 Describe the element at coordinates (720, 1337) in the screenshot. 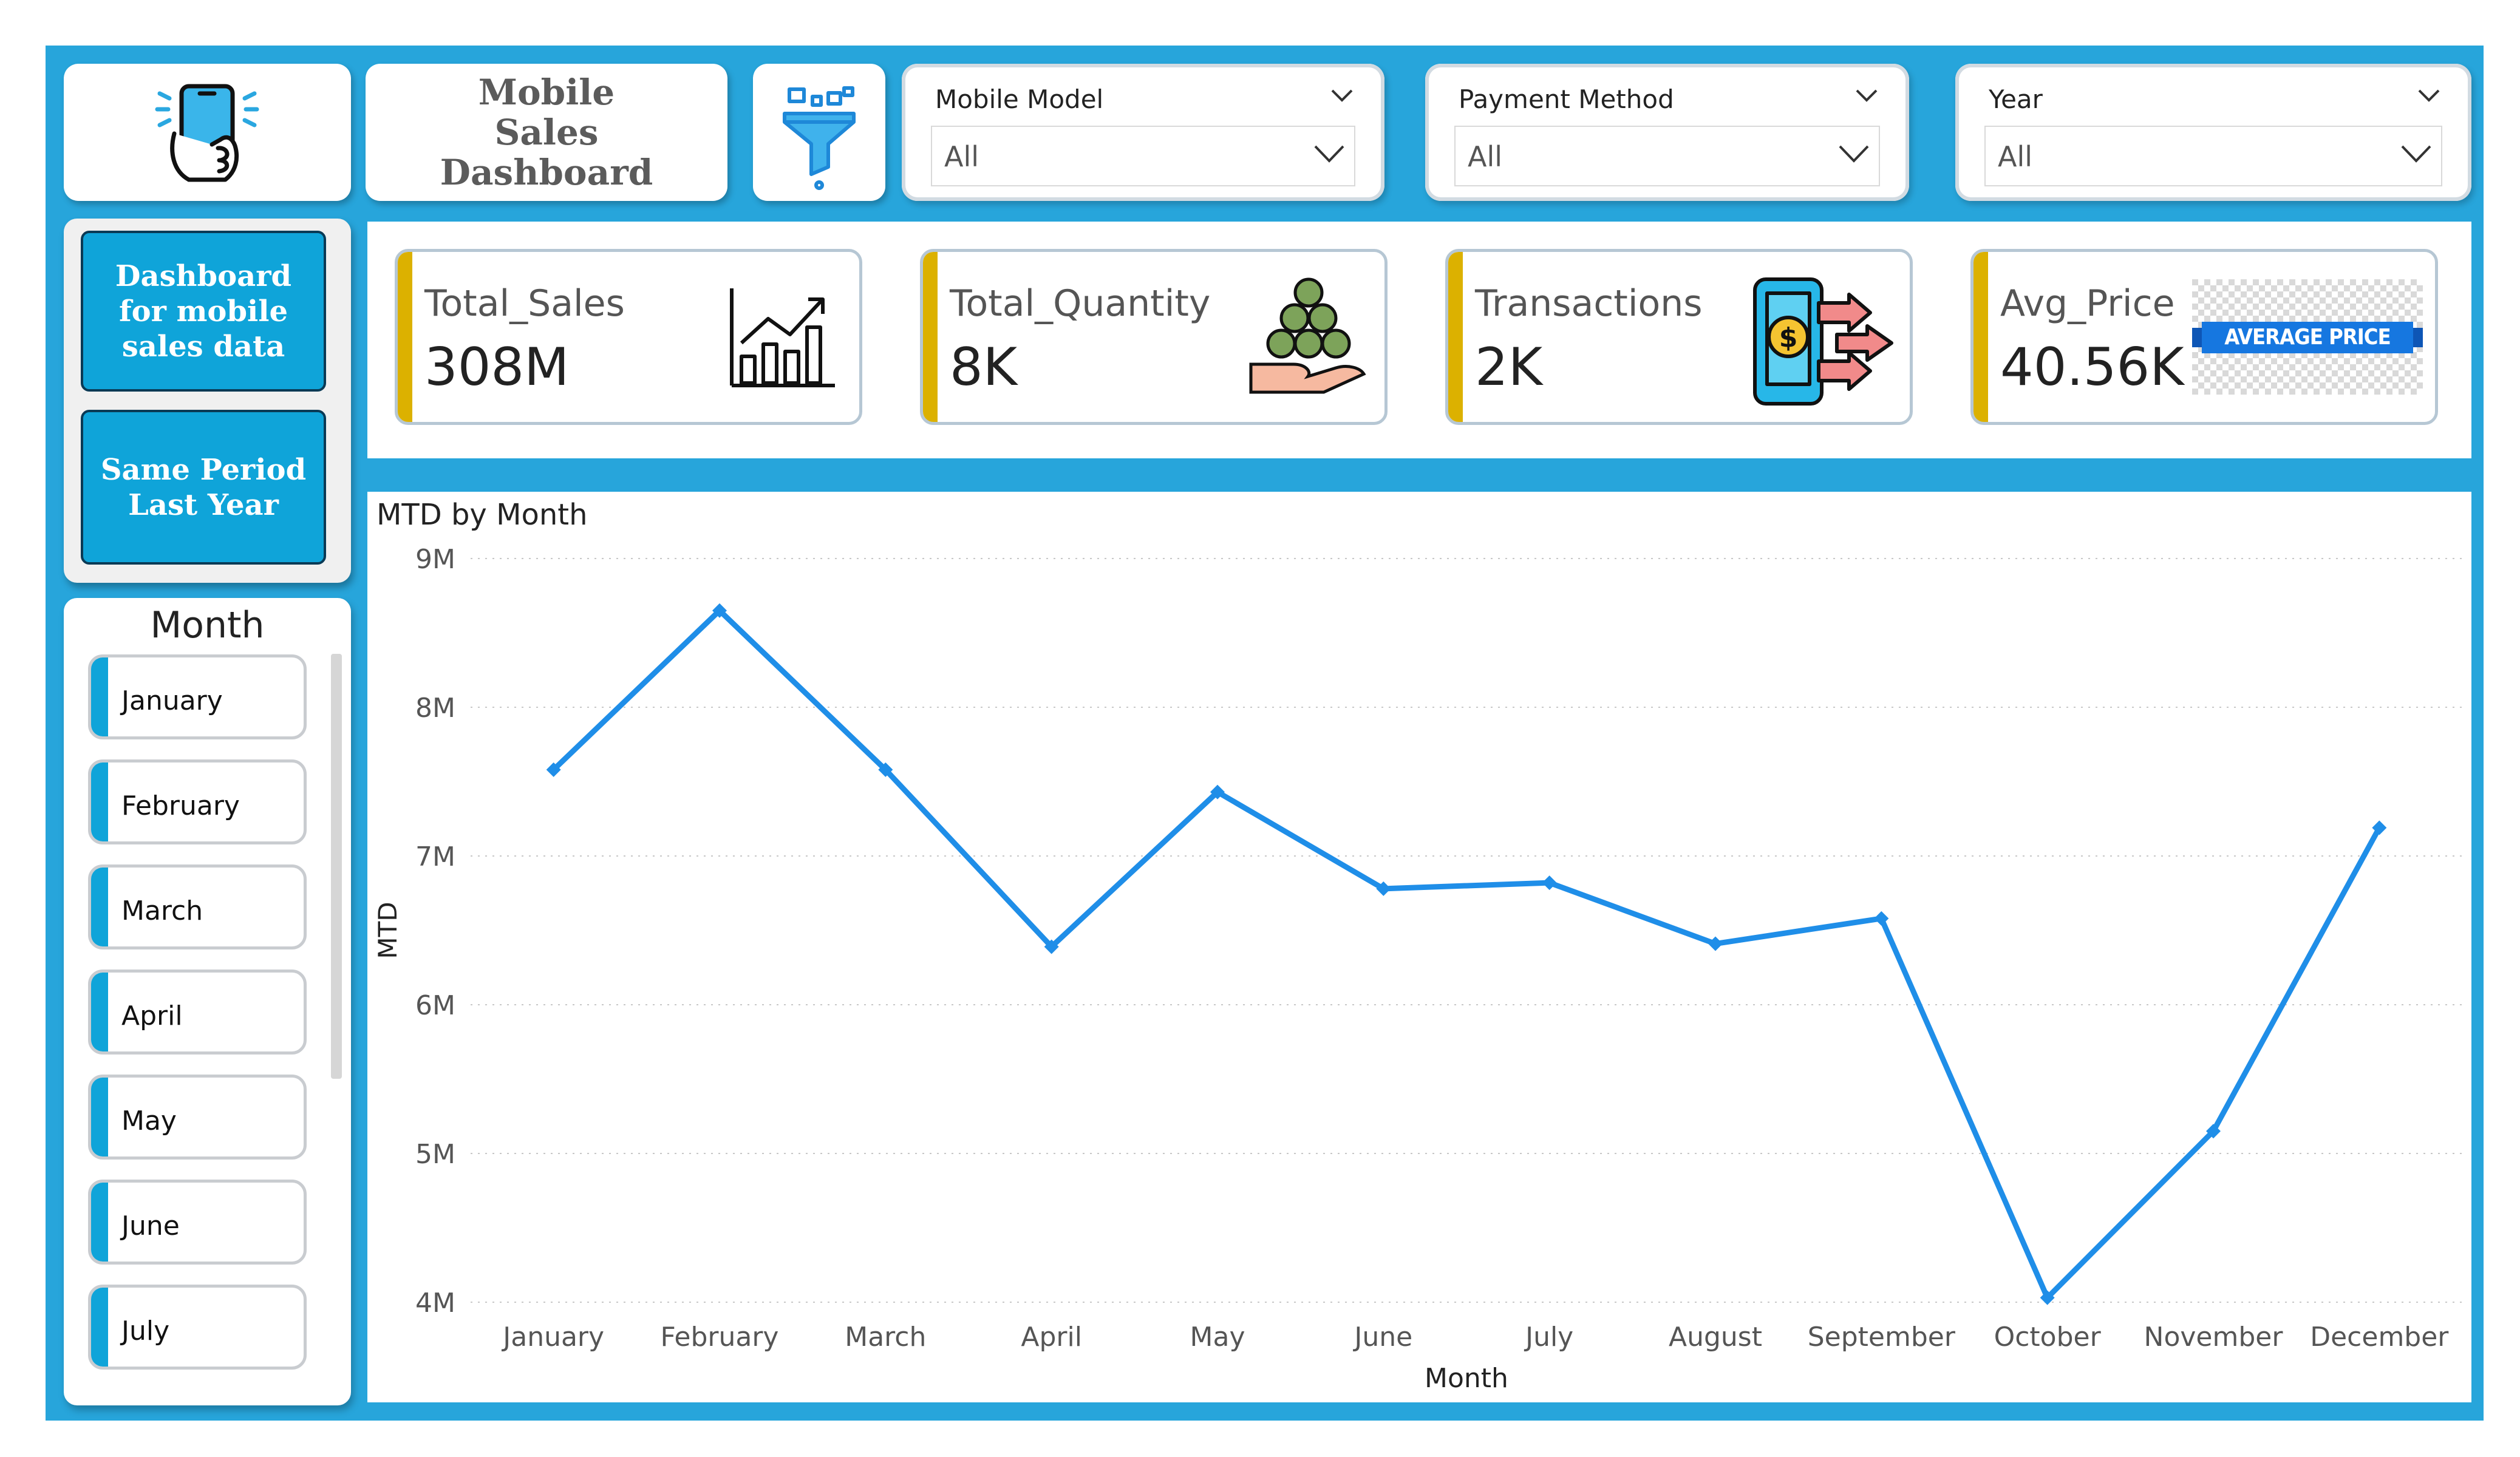

I see `x-tick-label: February` at that location.